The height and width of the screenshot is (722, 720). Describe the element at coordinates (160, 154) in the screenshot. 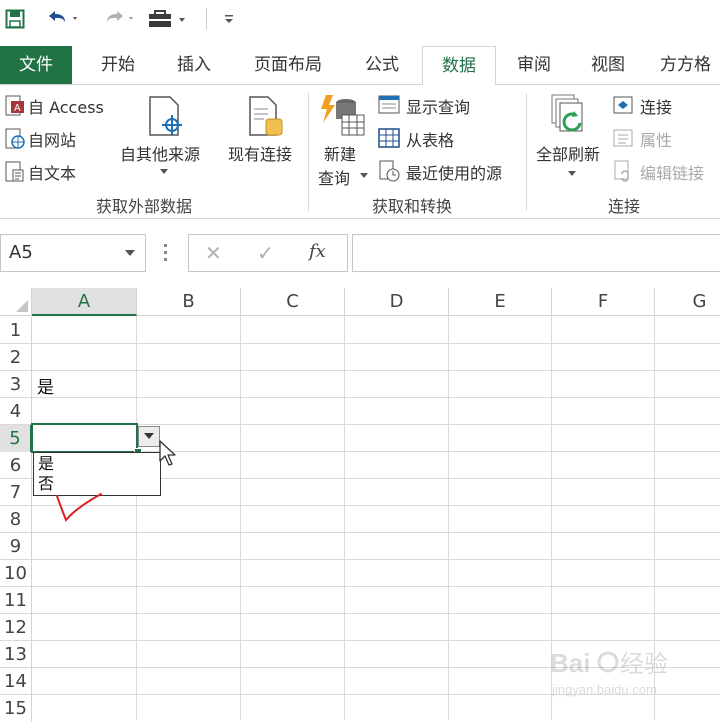

I see `from-other-sources-label: 自其他来源` at that location.